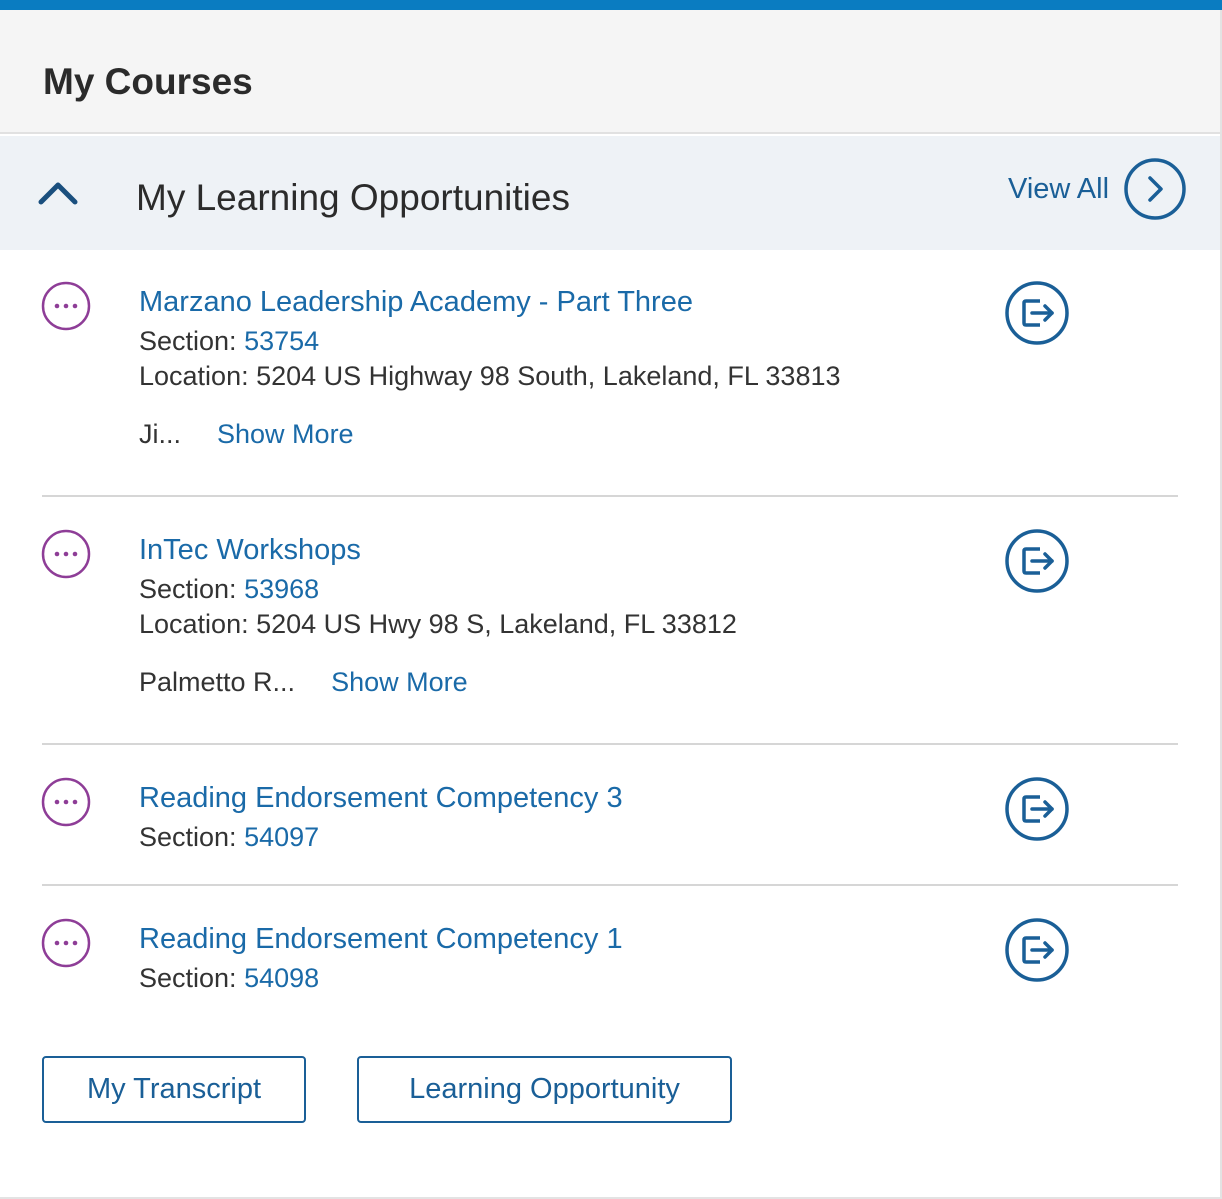 The width and height of the screenshot is (1222, 1199). I want to click on extra-line: Palmetto R... Show More, so click(303, 682).